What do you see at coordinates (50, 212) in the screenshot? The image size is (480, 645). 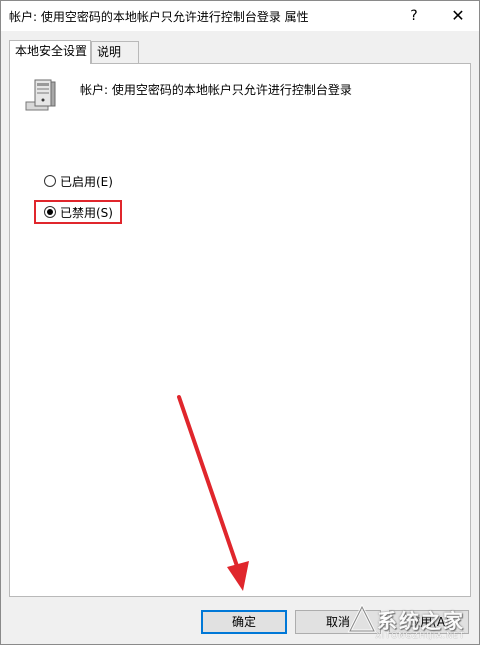 I see `radio-disabled-circle` at bounding box center [50, 212].